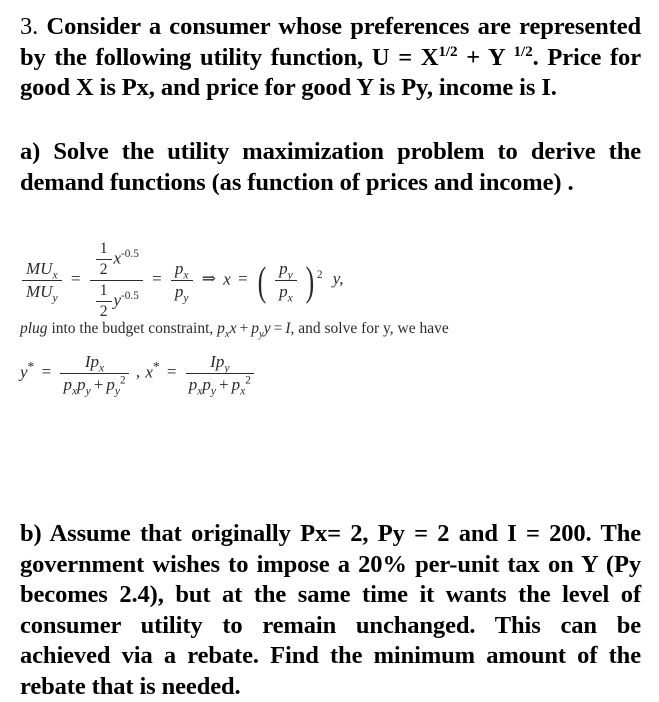  Describe the element at coordinates (186, 275) in the screenshot. I see `price-x-subscript: x` at that location.